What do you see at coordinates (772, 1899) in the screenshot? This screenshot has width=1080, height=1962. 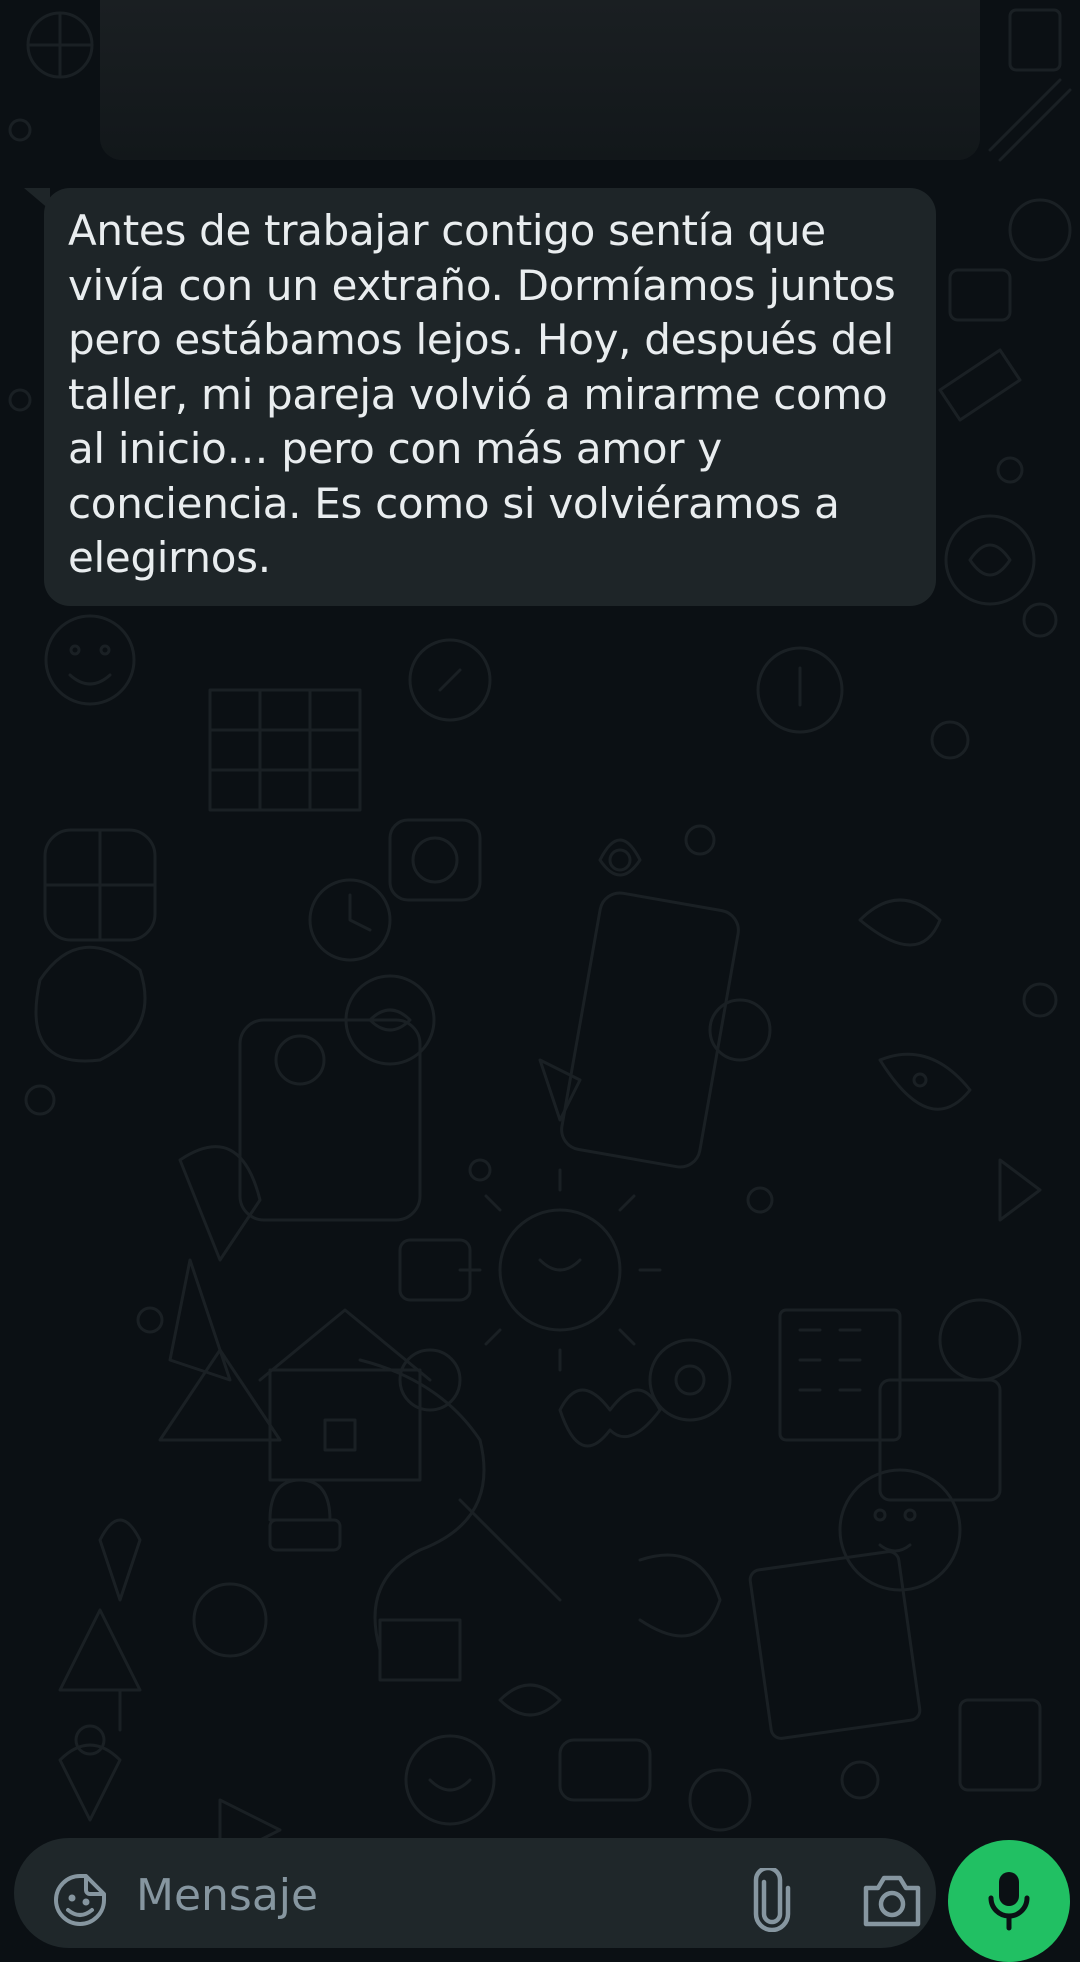 I see `paperclip-icon` at bounding box center [772, 1899].